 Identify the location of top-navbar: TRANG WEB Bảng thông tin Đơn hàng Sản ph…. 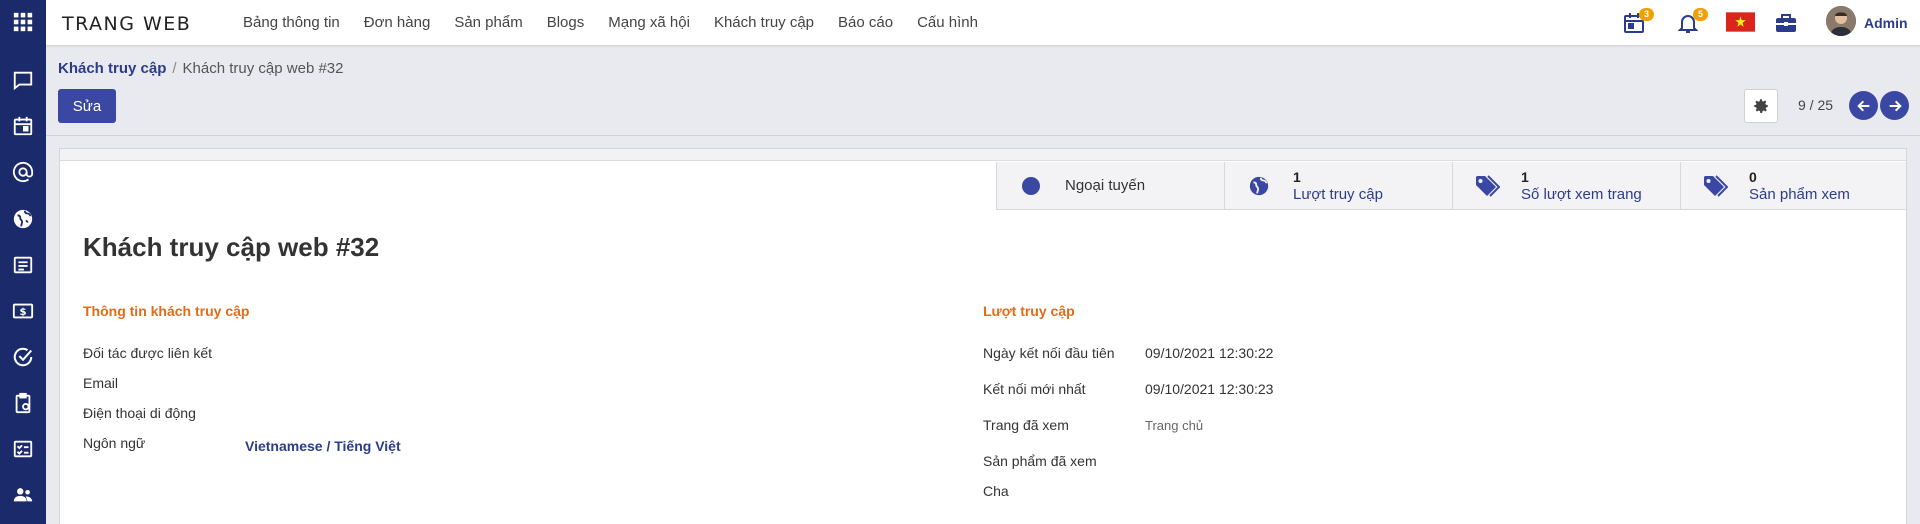
(983, 23).